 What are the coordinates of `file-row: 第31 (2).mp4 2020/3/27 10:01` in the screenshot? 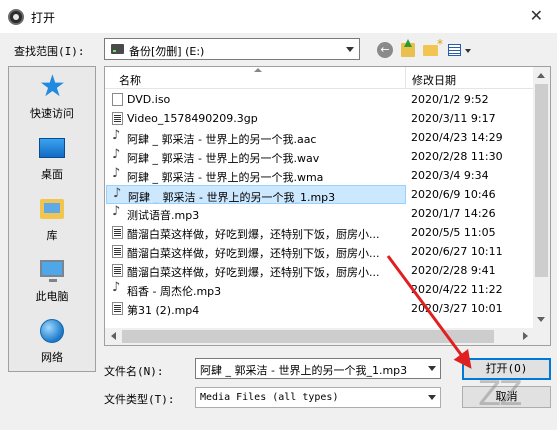 It's located at (319, 308).